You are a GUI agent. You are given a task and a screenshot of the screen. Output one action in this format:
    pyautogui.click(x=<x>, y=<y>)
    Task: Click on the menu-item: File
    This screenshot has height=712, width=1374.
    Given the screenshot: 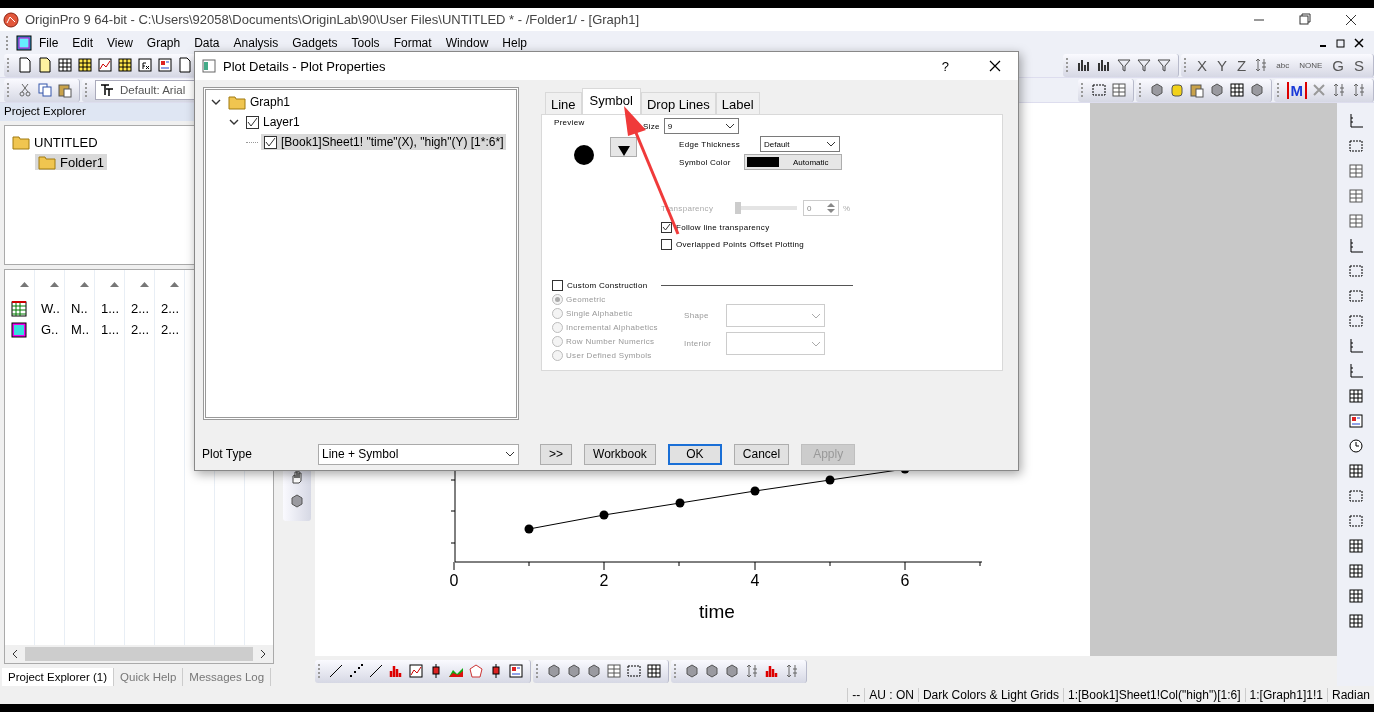 What is the action you would take?
    pyautogui.click(x=49, y=43)
    